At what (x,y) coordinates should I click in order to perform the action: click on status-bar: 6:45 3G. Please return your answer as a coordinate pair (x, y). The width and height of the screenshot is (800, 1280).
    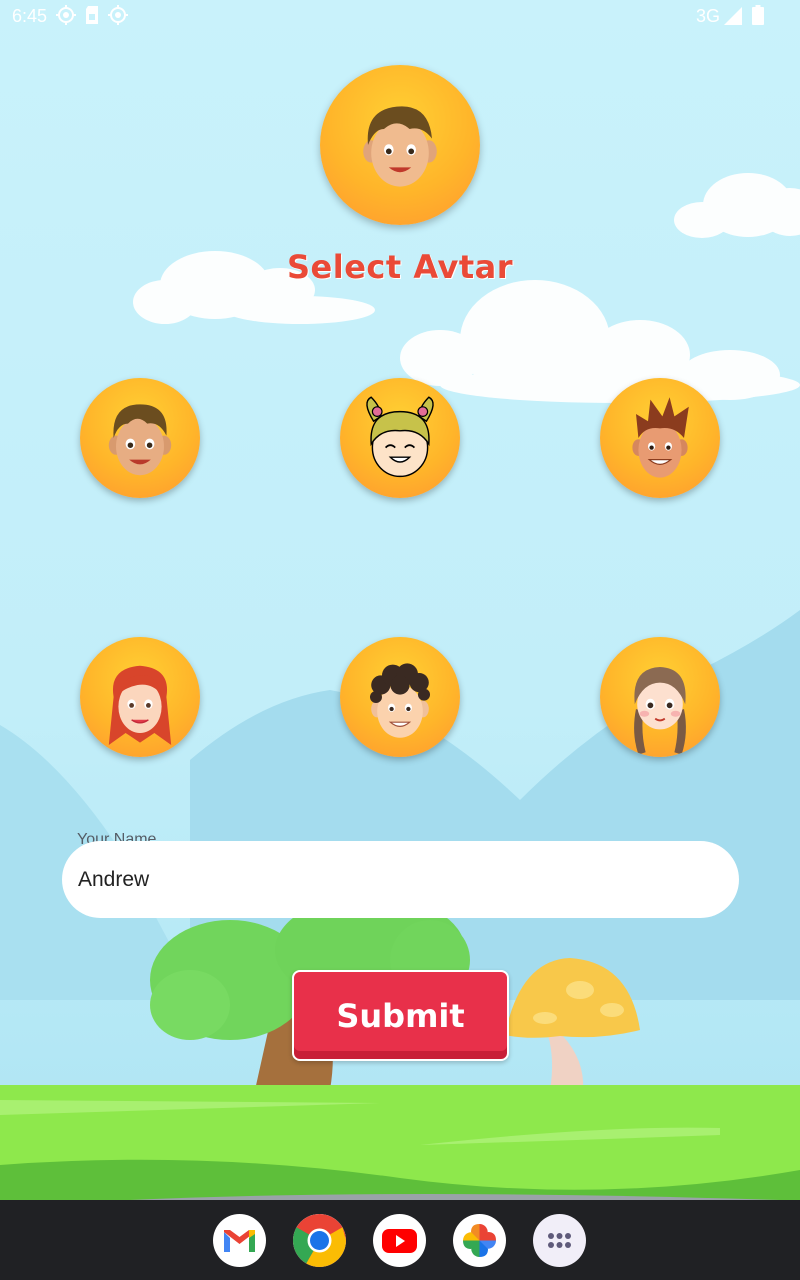
    Looking at the image, I should click on (400, 16).